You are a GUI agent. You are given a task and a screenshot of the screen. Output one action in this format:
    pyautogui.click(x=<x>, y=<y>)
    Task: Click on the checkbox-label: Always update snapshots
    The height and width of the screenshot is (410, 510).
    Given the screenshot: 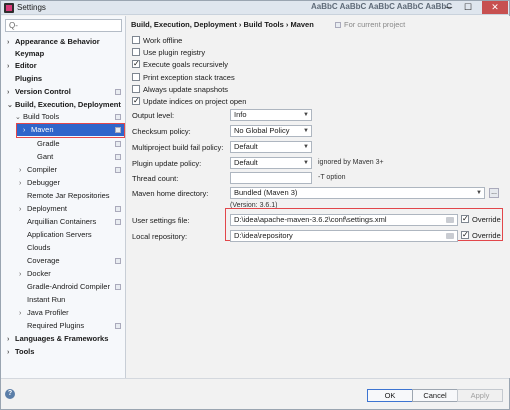 What is the action you would take?
    pyautogui.click(x=186, y=89)
    